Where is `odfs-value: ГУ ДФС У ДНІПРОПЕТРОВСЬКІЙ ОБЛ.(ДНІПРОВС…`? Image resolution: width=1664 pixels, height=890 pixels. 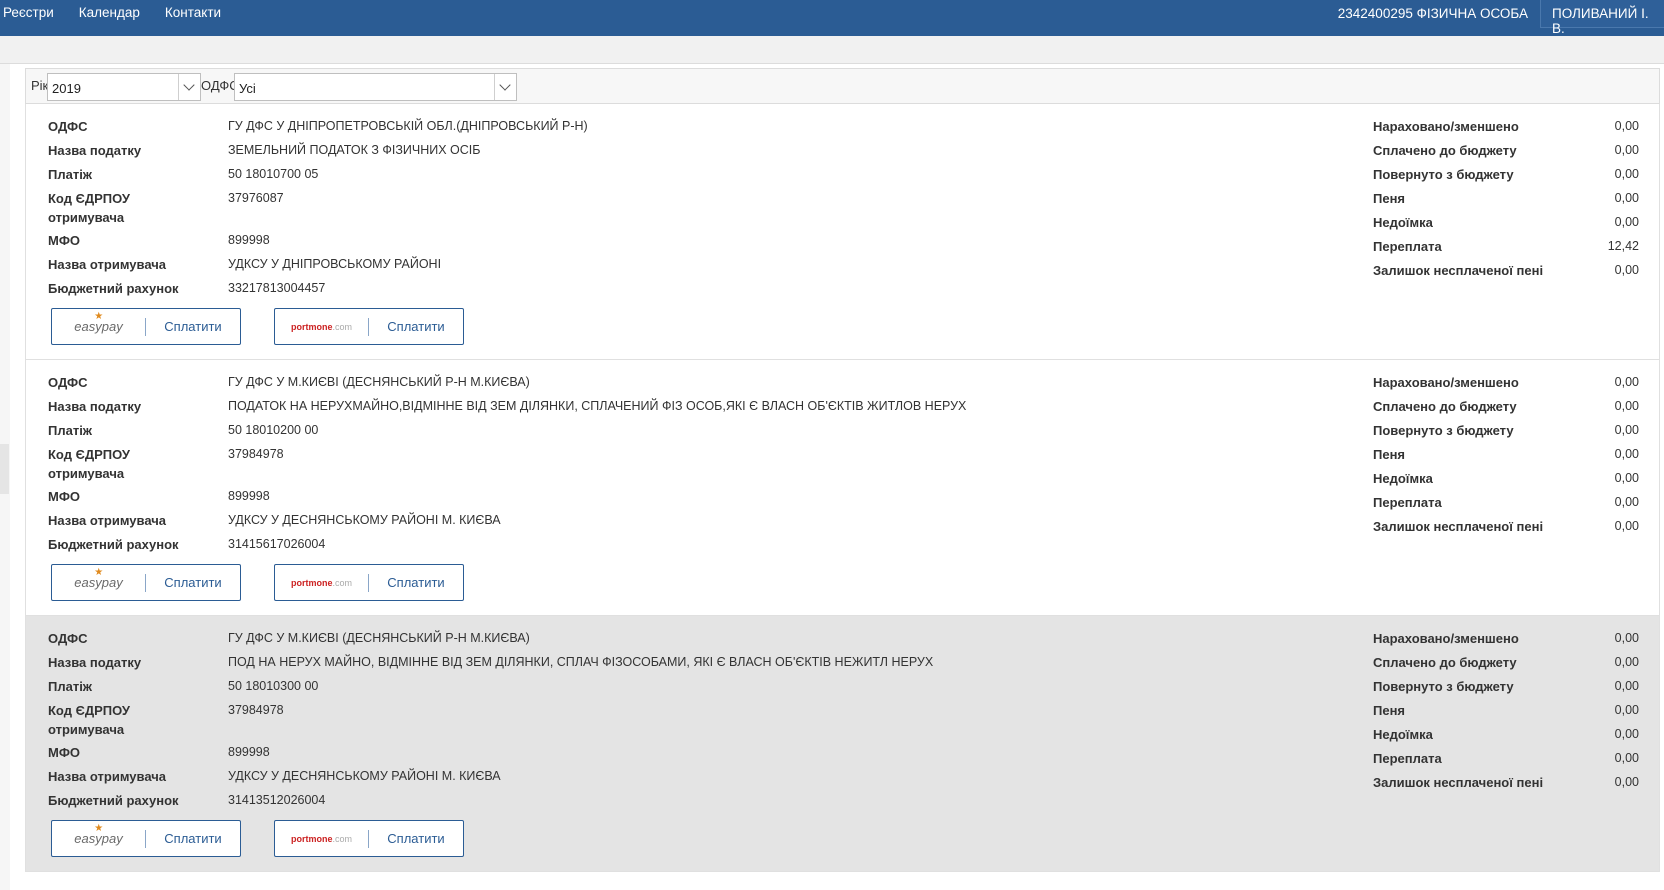 odfs-value: ГУ ДФС У ДНІПРОПЕТРОВСЬКІЙ ОБЛ.(ДНІПРОВС… is located at coordinates (408, 126).